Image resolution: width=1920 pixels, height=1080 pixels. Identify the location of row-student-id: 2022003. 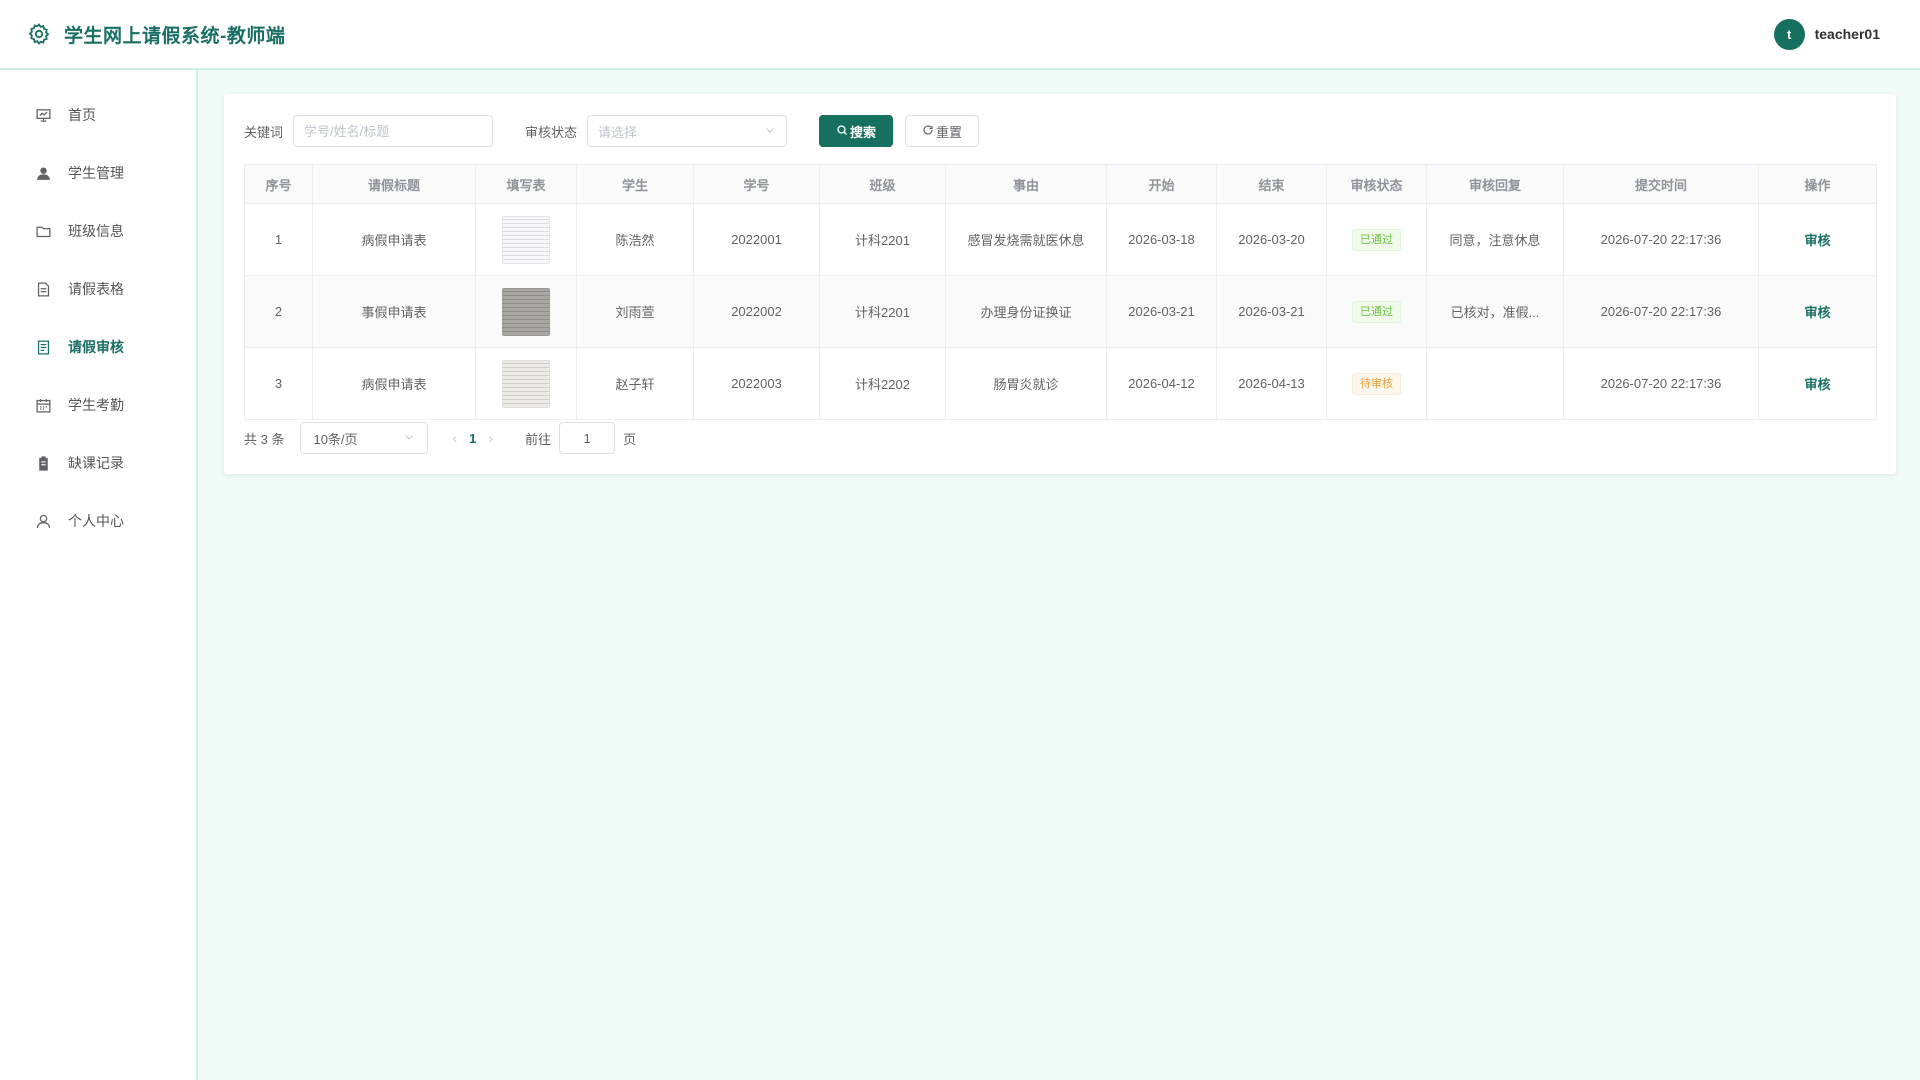
(756, 383).